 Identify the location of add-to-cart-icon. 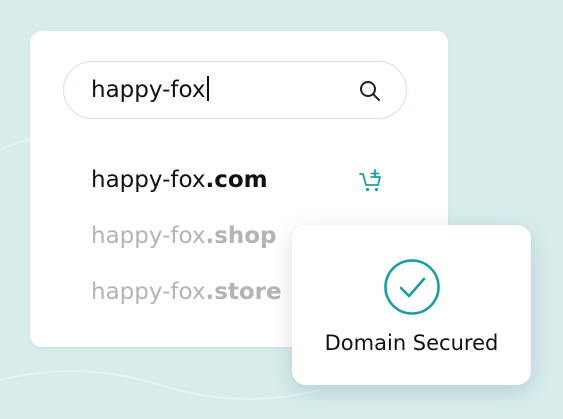
(371, 181).